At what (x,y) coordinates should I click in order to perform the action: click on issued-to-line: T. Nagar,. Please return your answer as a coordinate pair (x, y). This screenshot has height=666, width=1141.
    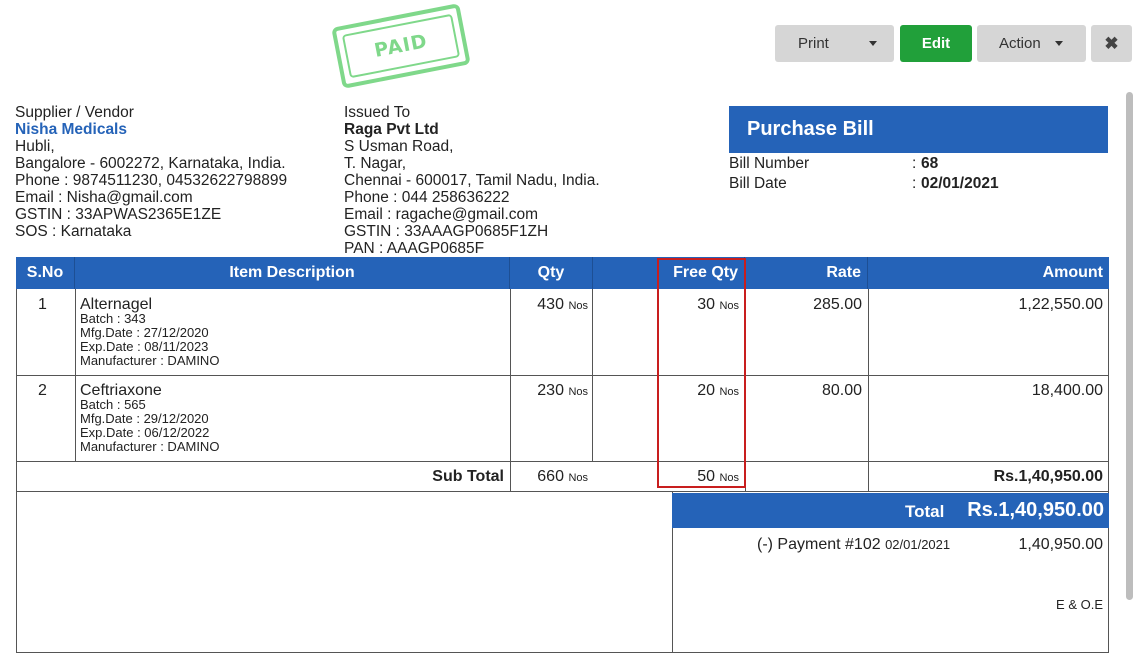
    Looking at the image, I should click on (375, 163).